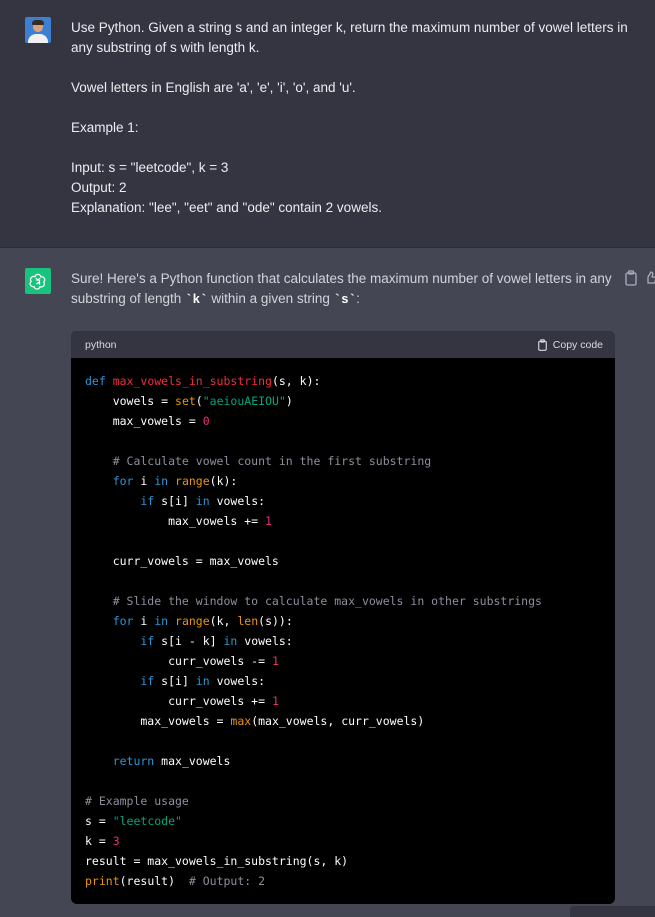 The image size is (655, 917). I want to click on code-line: vowels = set("aeiouAEIOU"), so click(350, 401).